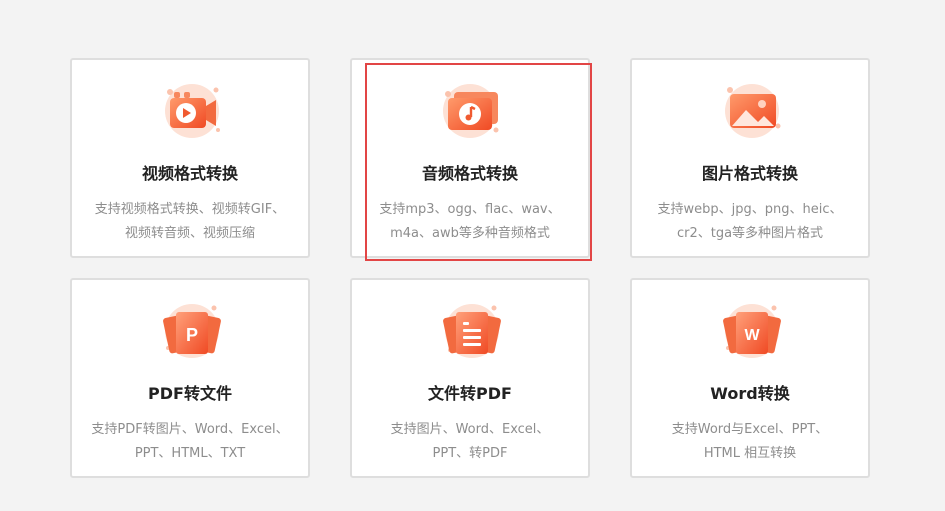  Describe the element at coordinates (470, 209) in the screenshot. I see `card-description-line: 支持mp3、ogg、flac、wav、` at that location.